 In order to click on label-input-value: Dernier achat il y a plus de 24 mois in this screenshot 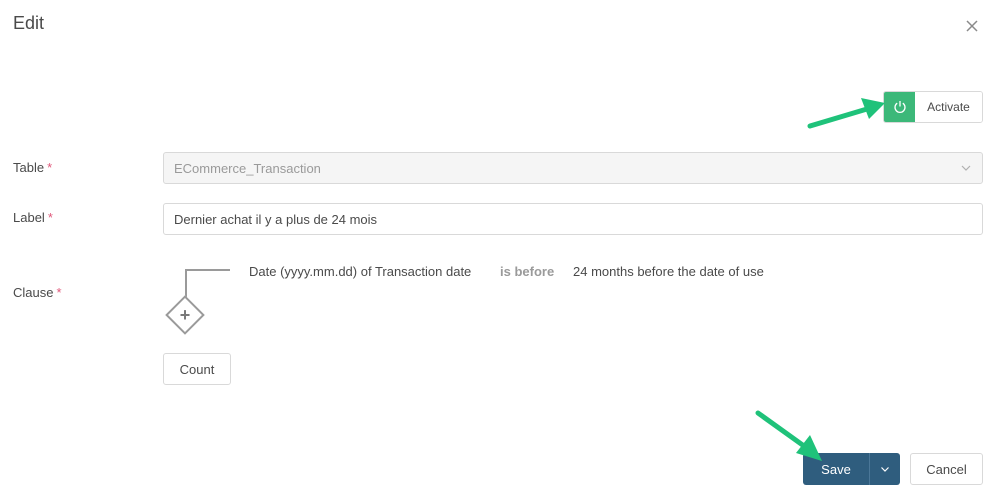, I will do `click(276, 219)`.